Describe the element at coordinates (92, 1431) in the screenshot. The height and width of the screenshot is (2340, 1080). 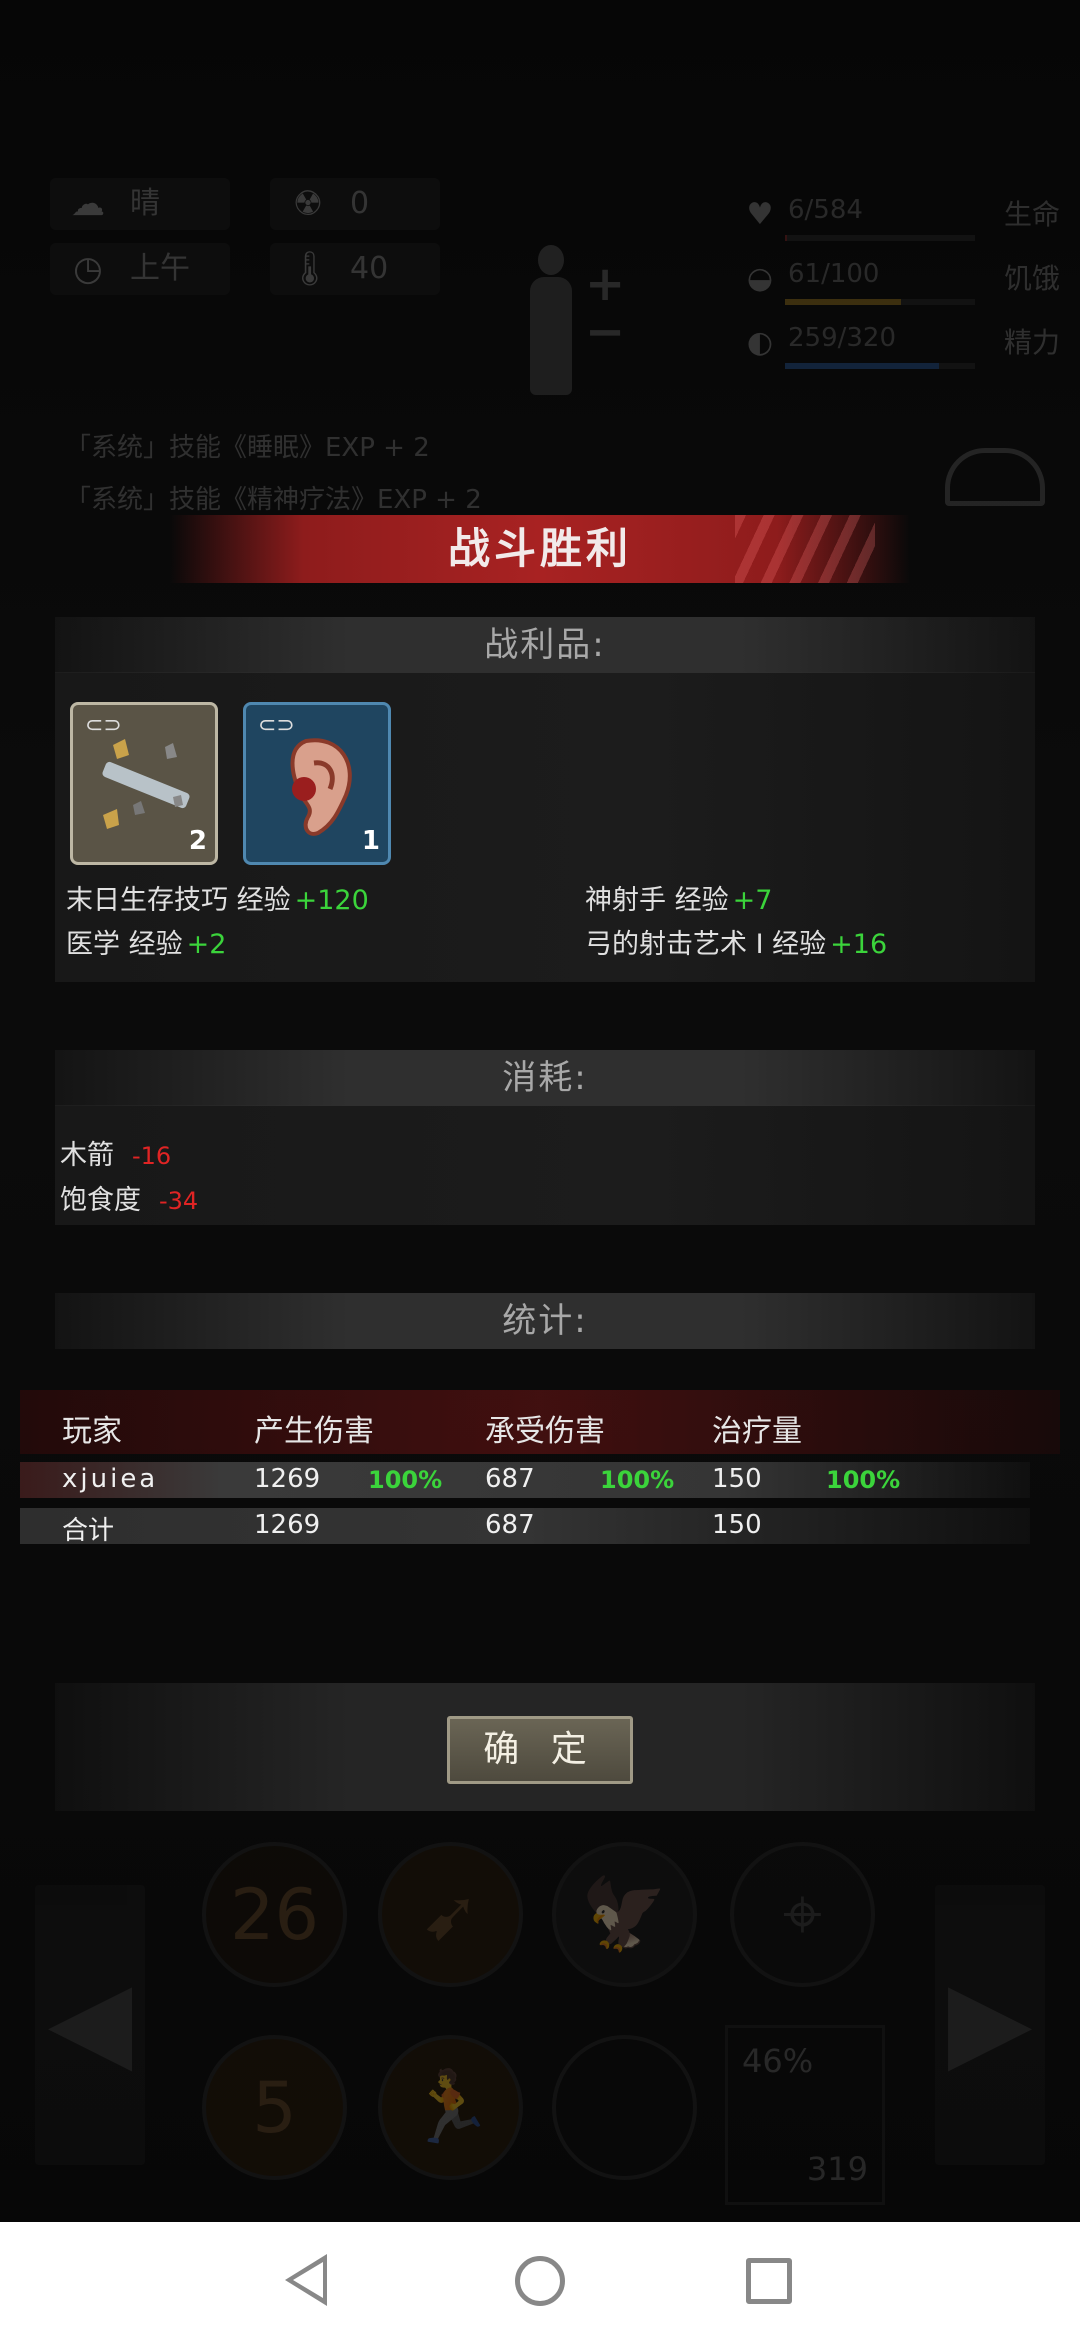
I see `column-header: 玩家` at that location.